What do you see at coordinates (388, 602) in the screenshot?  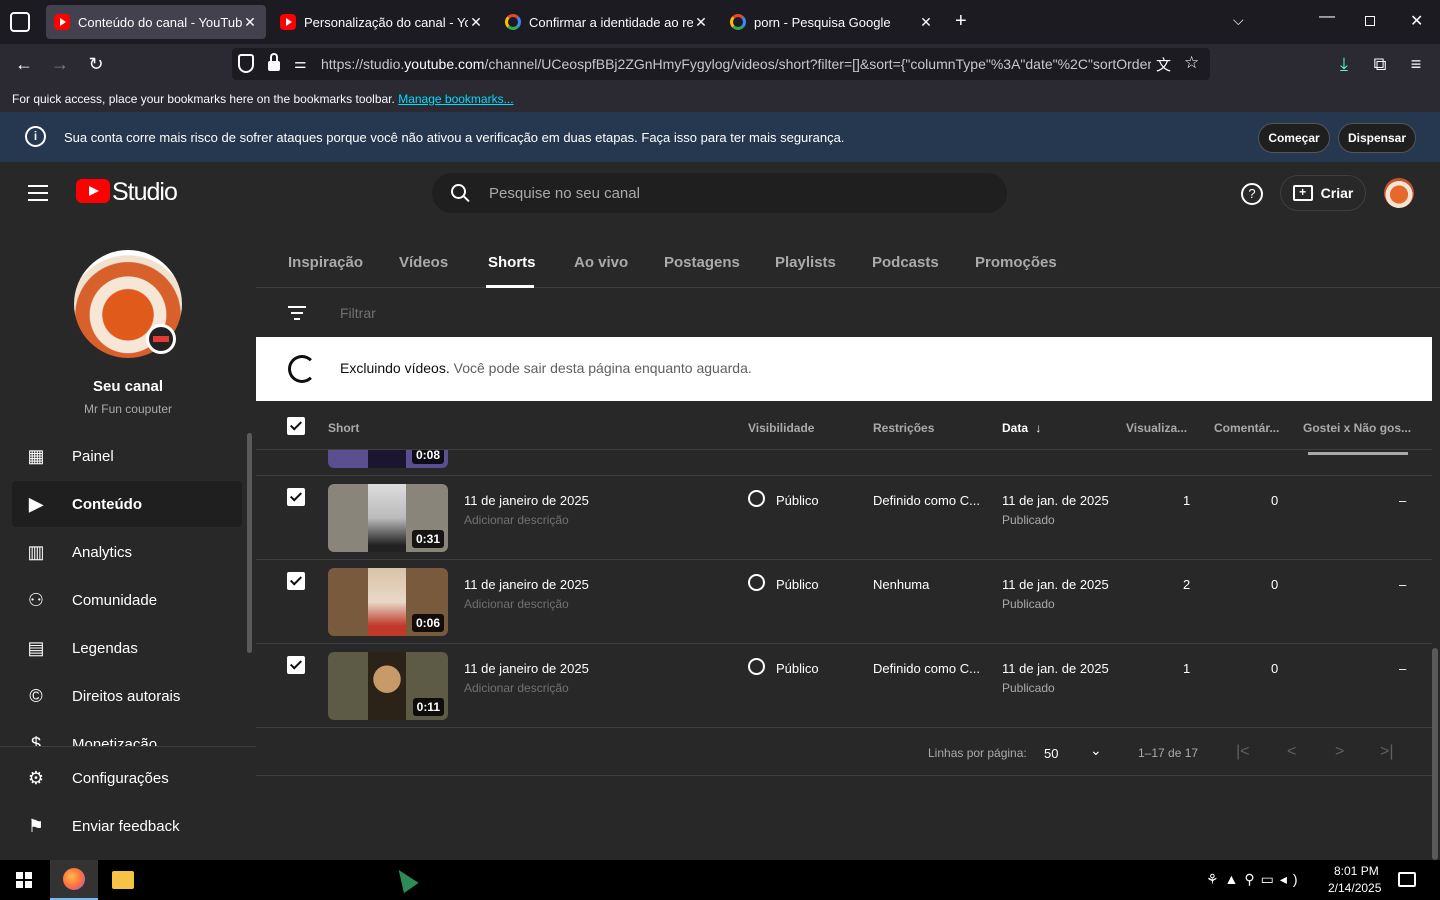 I see `video-thumbnail: 0:06` at bounding box center [388, 602].